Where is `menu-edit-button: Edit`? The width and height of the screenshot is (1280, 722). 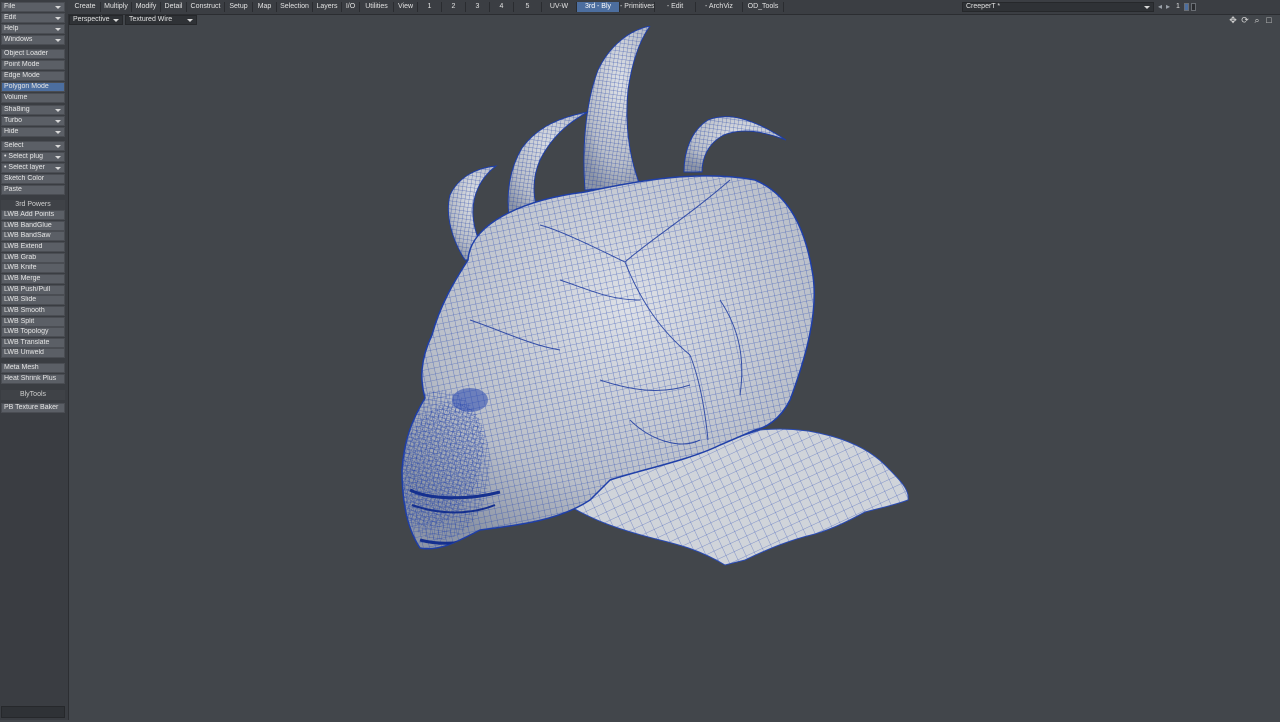 menu-edit-button: Edit is located at coordinates (33, 18).